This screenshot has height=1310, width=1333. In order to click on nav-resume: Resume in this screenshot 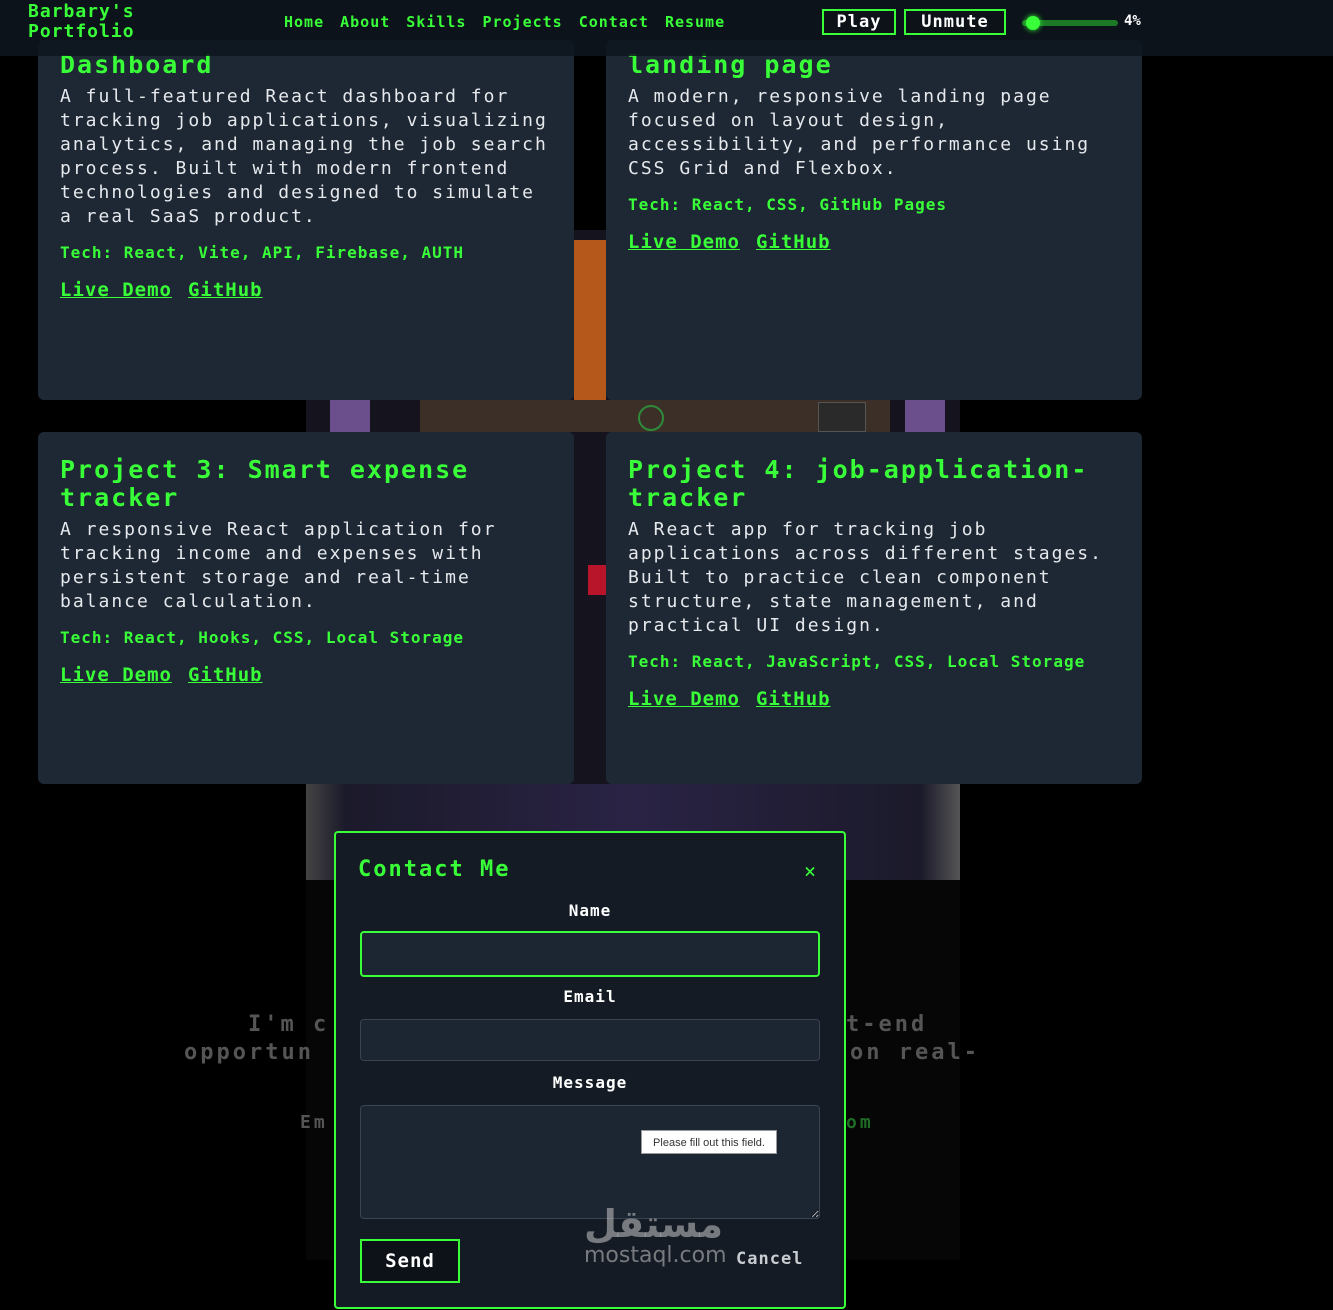, I will do `click(695, 22)`.